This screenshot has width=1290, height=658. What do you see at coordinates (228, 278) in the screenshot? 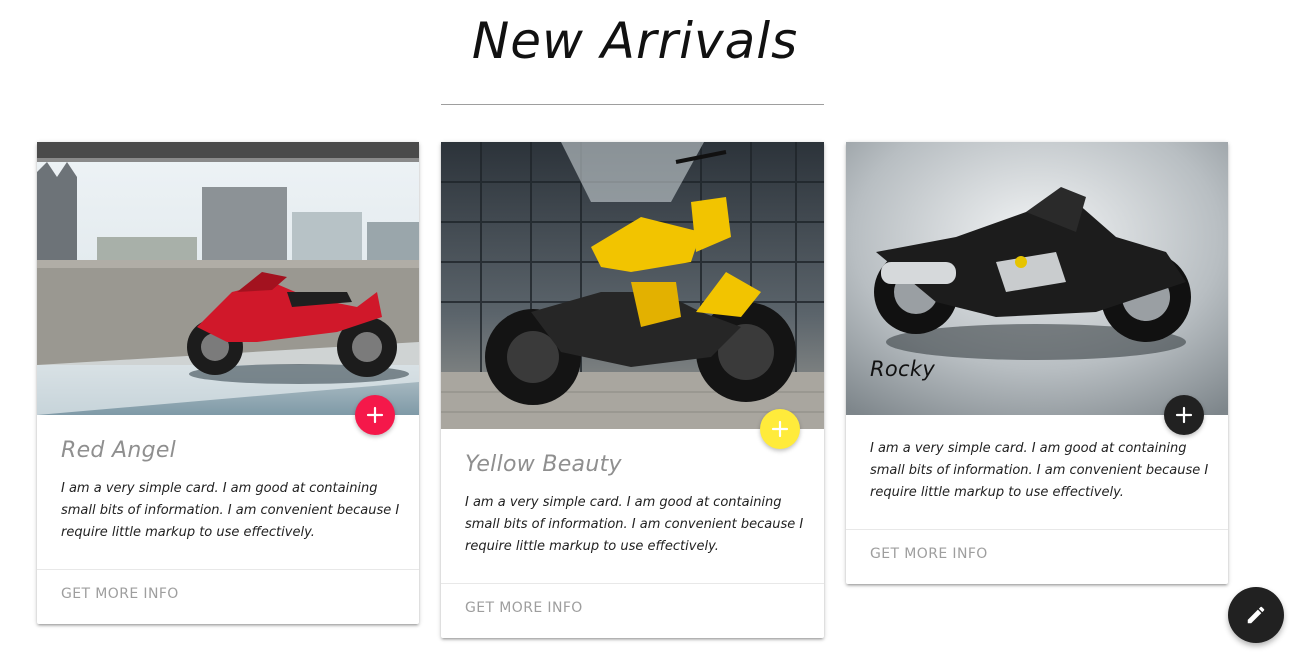
I see `card-image-red-motorcycle` at bounding box center [228, 278].